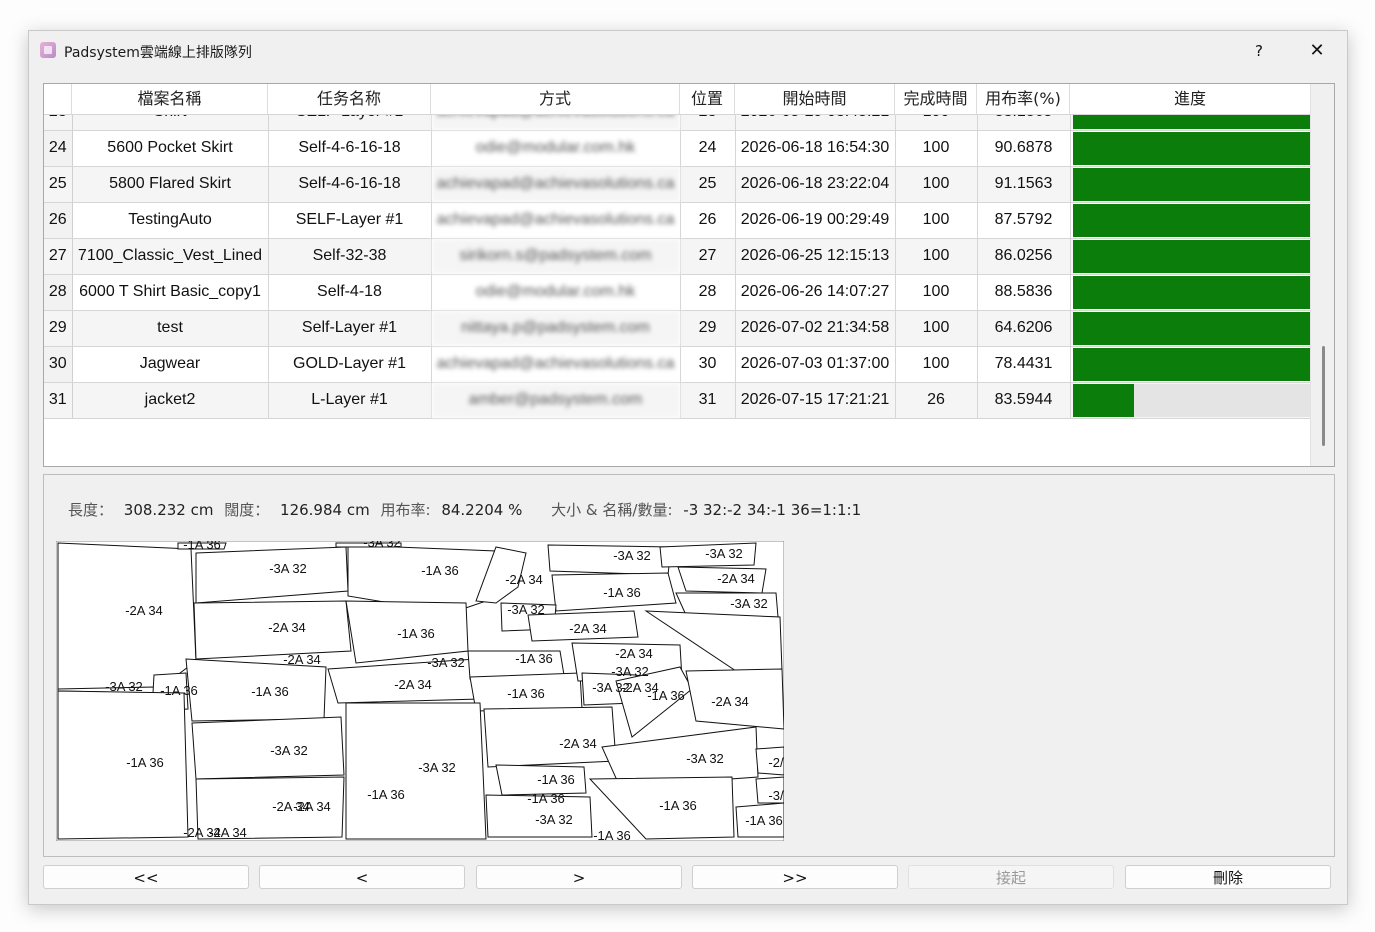 This screenshot has height=932, width=1375. I want to click on file-name-cell: TestingAuto, so click(170, 220).